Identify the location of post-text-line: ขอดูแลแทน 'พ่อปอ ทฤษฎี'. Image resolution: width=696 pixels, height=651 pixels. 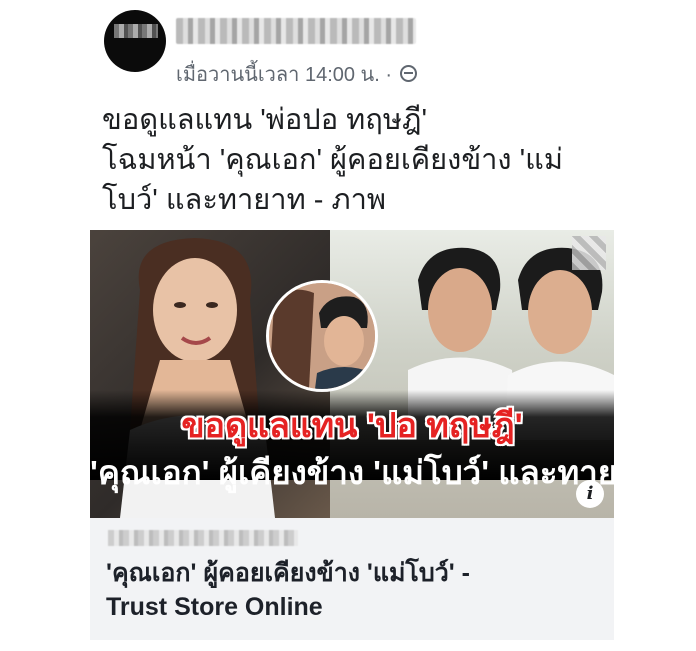
(264, 120).